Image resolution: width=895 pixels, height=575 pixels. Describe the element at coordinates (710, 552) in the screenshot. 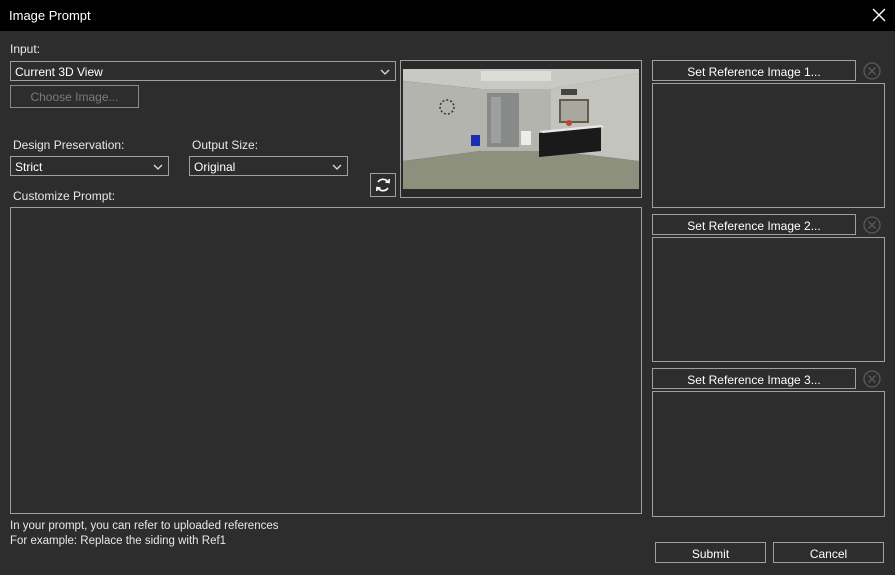

I see `submit-button: Submit` at that location.